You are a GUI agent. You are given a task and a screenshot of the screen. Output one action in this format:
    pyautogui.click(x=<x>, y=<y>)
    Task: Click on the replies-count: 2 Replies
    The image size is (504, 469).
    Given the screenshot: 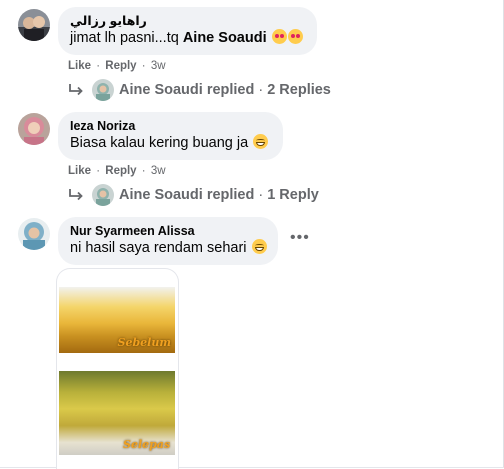 What is the action you would take?
    pyautogui.click(x=299, y=90)
    